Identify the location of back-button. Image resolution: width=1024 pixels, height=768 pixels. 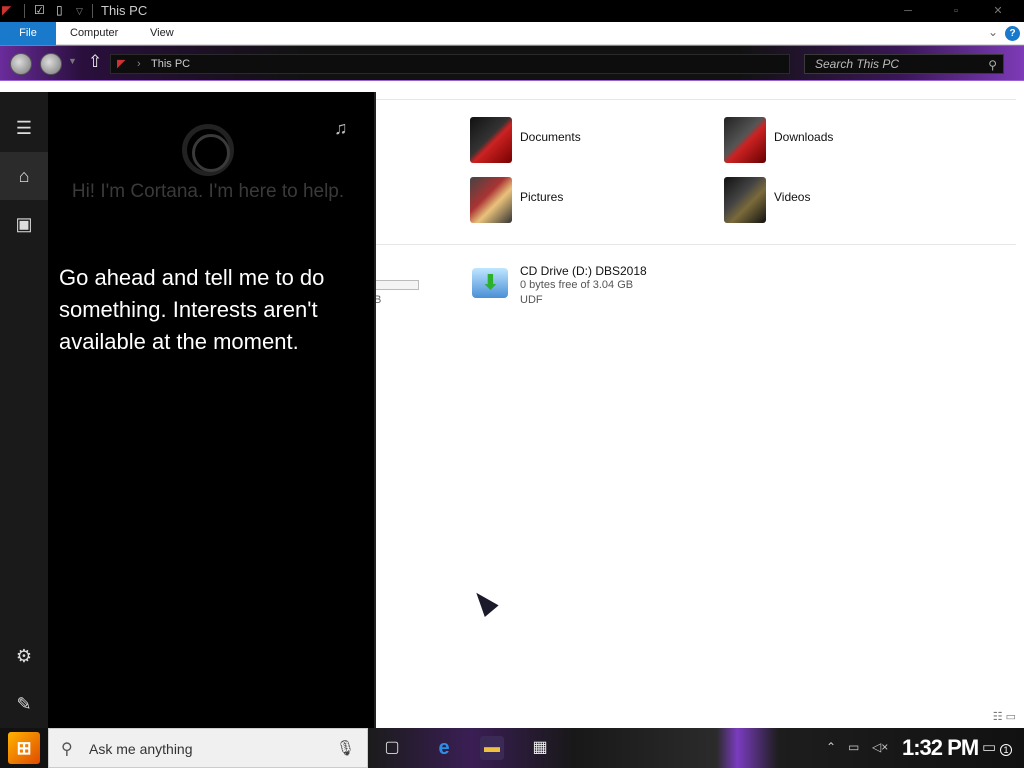
(21, 64).